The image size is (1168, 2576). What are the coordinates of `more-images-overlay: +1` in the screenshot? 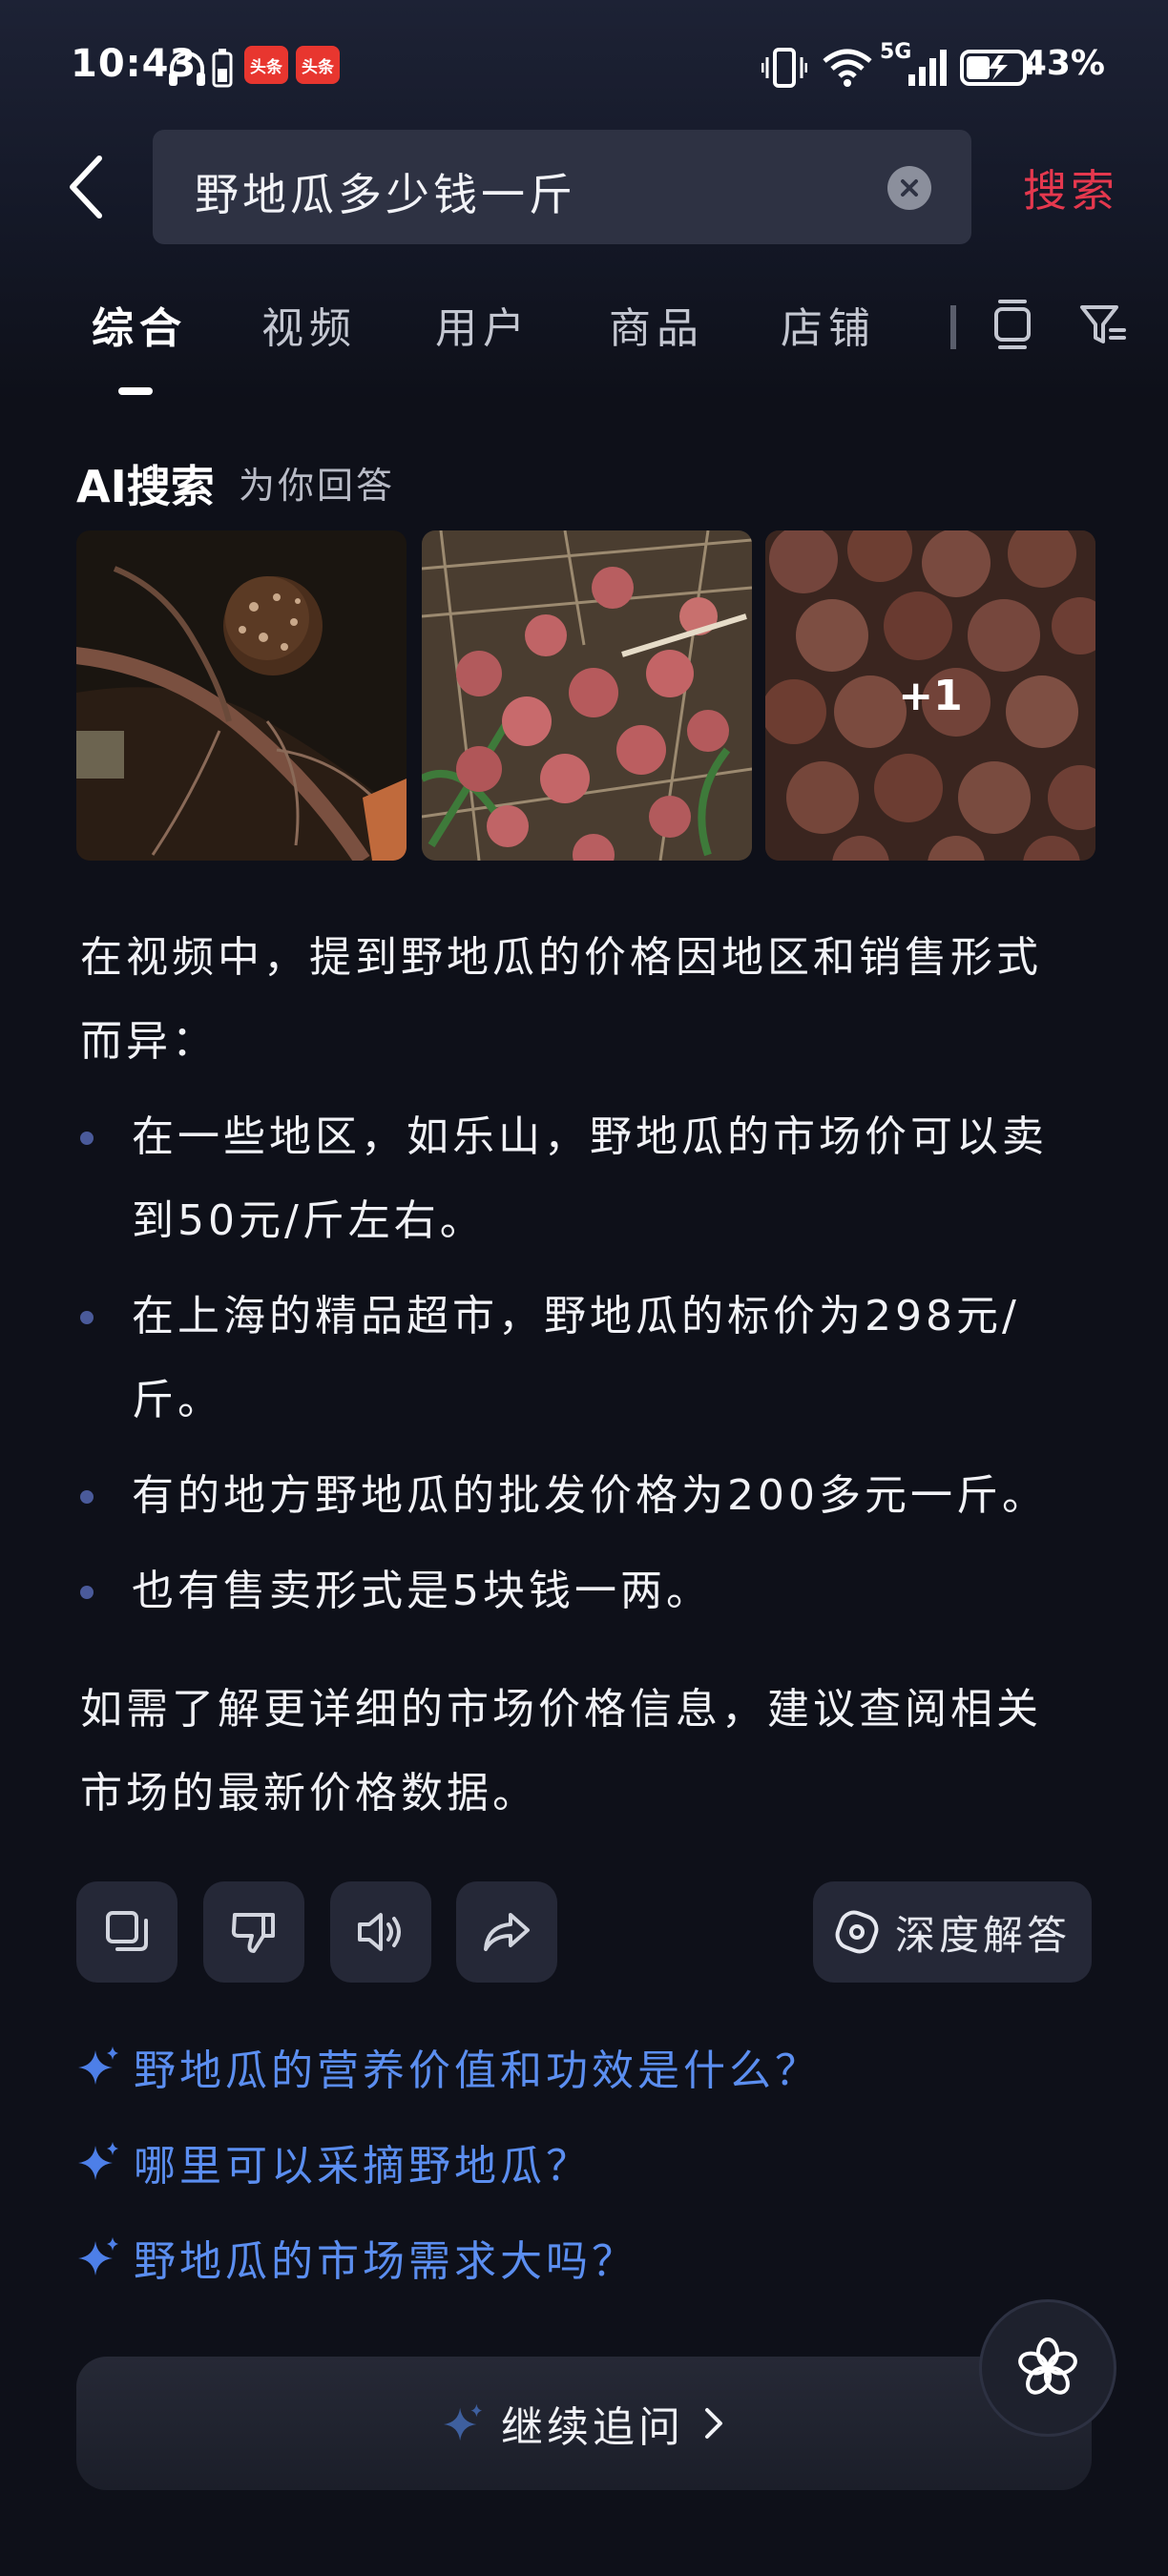 It's located at (930, 695).